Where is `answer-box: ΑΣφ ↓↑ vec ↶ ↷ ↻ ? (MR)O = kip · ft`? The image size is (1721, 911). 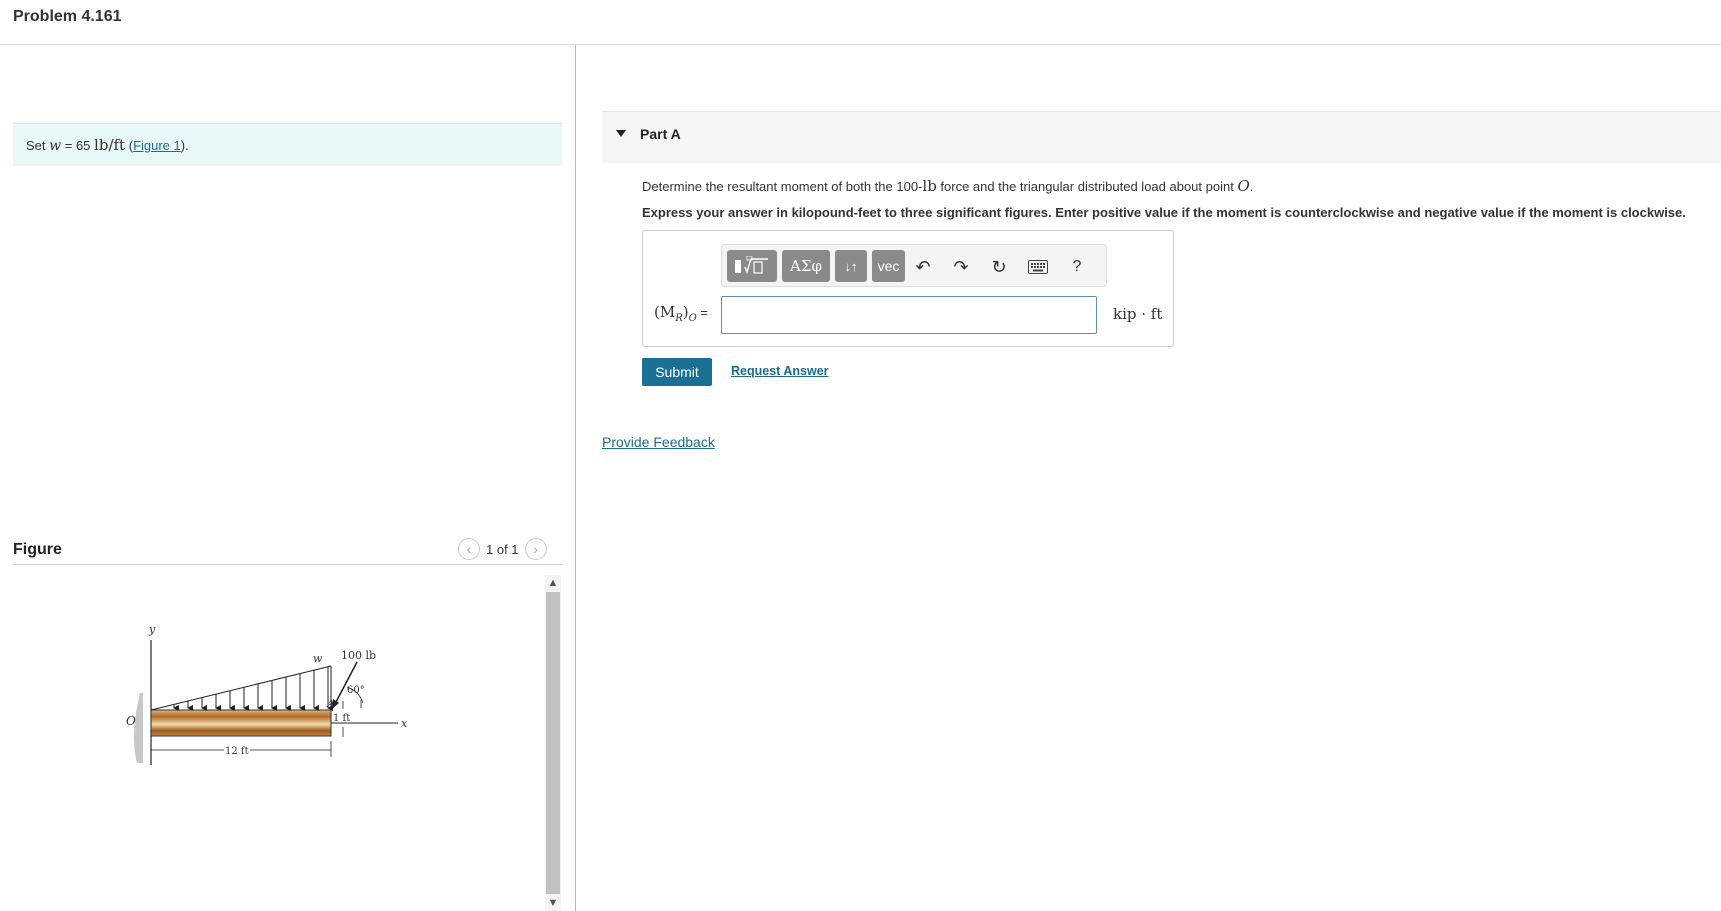 answer-box: ΑΣφ ↓↑ vec ↶ ↷ ↻ ? (MR)O = kip · ft is located at coordinates (908, 288).